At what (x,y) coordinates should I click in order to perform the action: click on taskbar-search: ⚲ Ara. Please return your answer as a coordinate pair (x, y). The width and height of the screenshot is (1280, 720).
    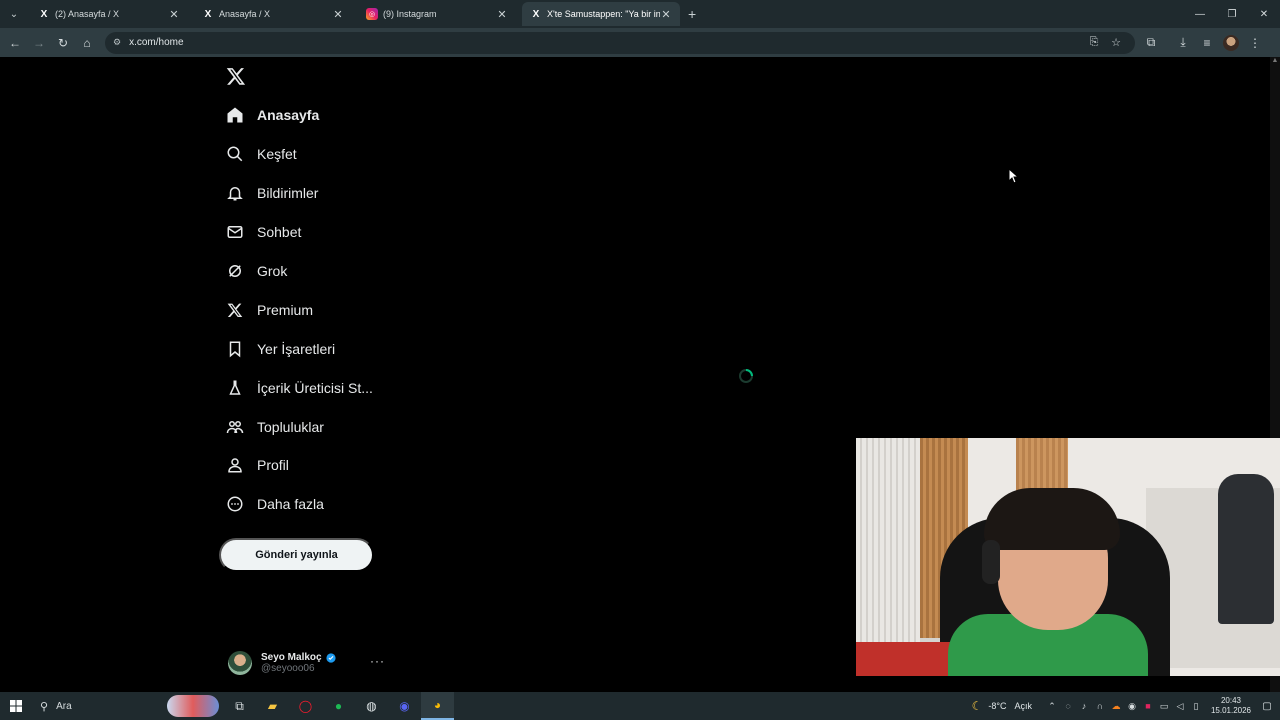
    Looking at the image, I should click on (99, 706).